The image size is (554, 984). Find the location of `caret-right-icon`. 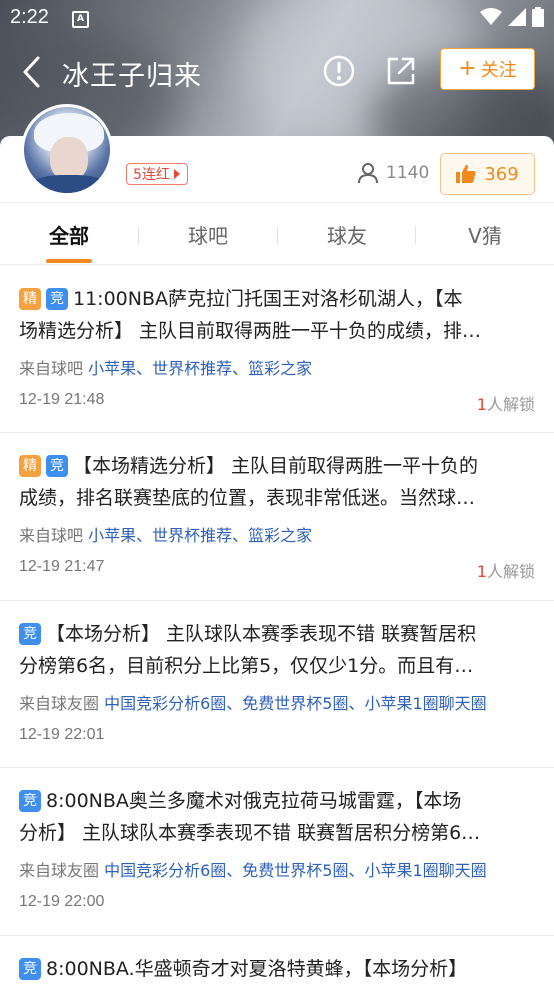

caret-right-icon is located at coordinates (176, 174).